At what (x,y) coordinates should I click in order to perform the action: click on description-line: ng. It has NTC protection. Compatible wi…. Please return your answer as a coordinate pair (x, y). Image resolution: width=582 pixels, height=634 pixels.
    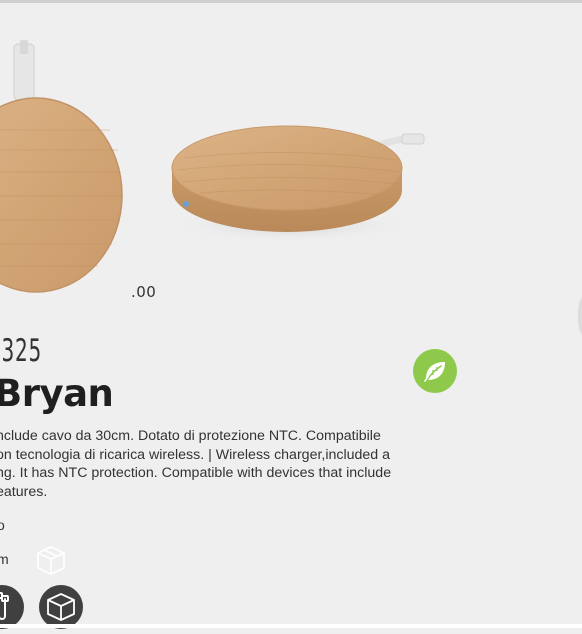
    Looking at the image, I should click on (196, 473).